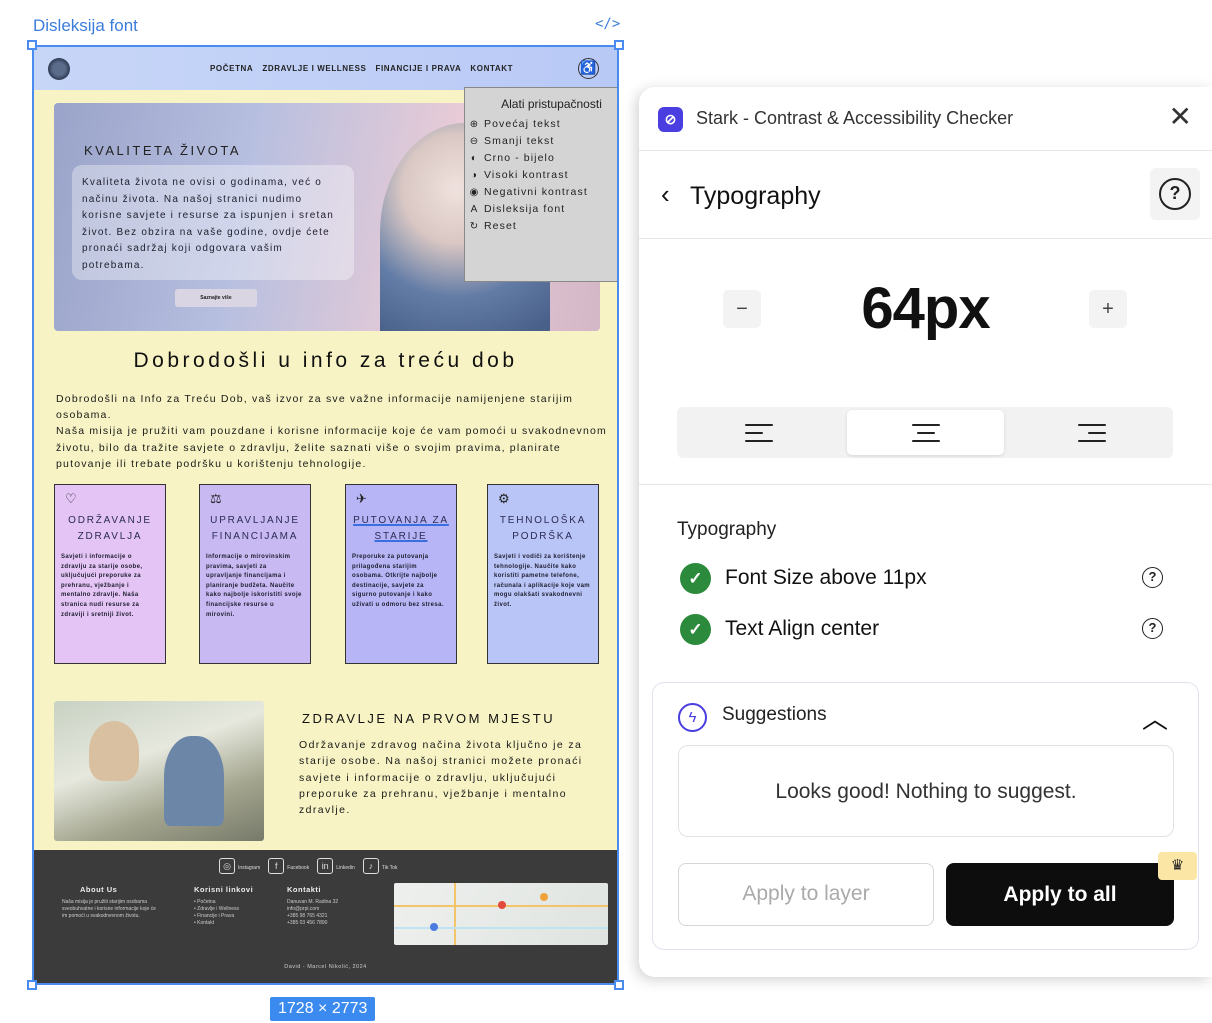  Describe the element at coordinates (234, 923) in the screenshot. I see `footer-link: • Kontakt` at that location.